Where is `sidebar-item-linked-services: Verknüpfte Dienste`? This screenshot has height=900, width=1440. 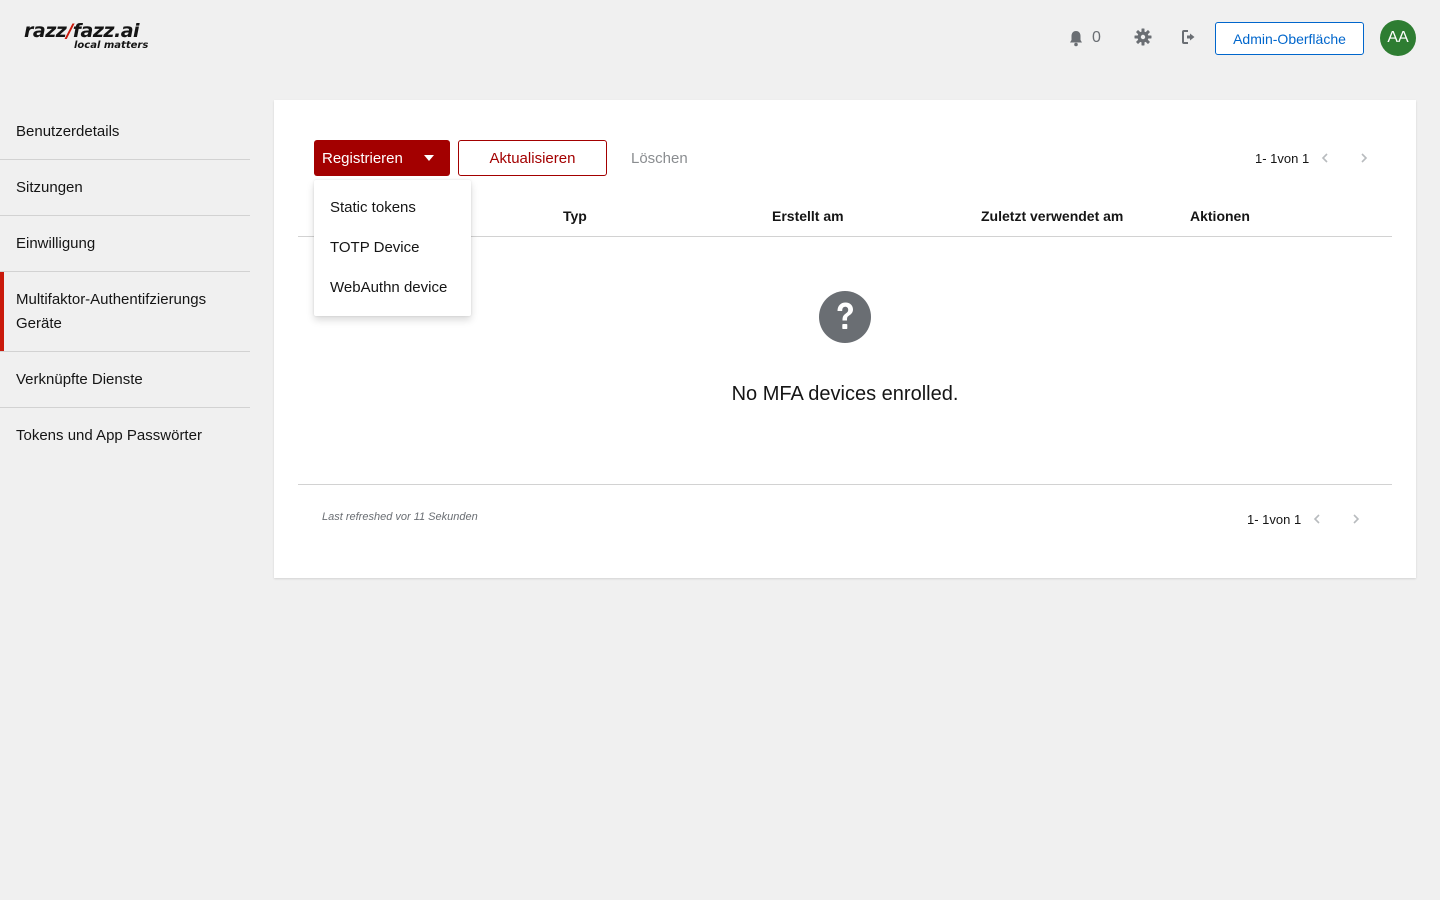 sidebar-item-linked-services: Verknüpfte Dienste is located at coordinates (125, 380).